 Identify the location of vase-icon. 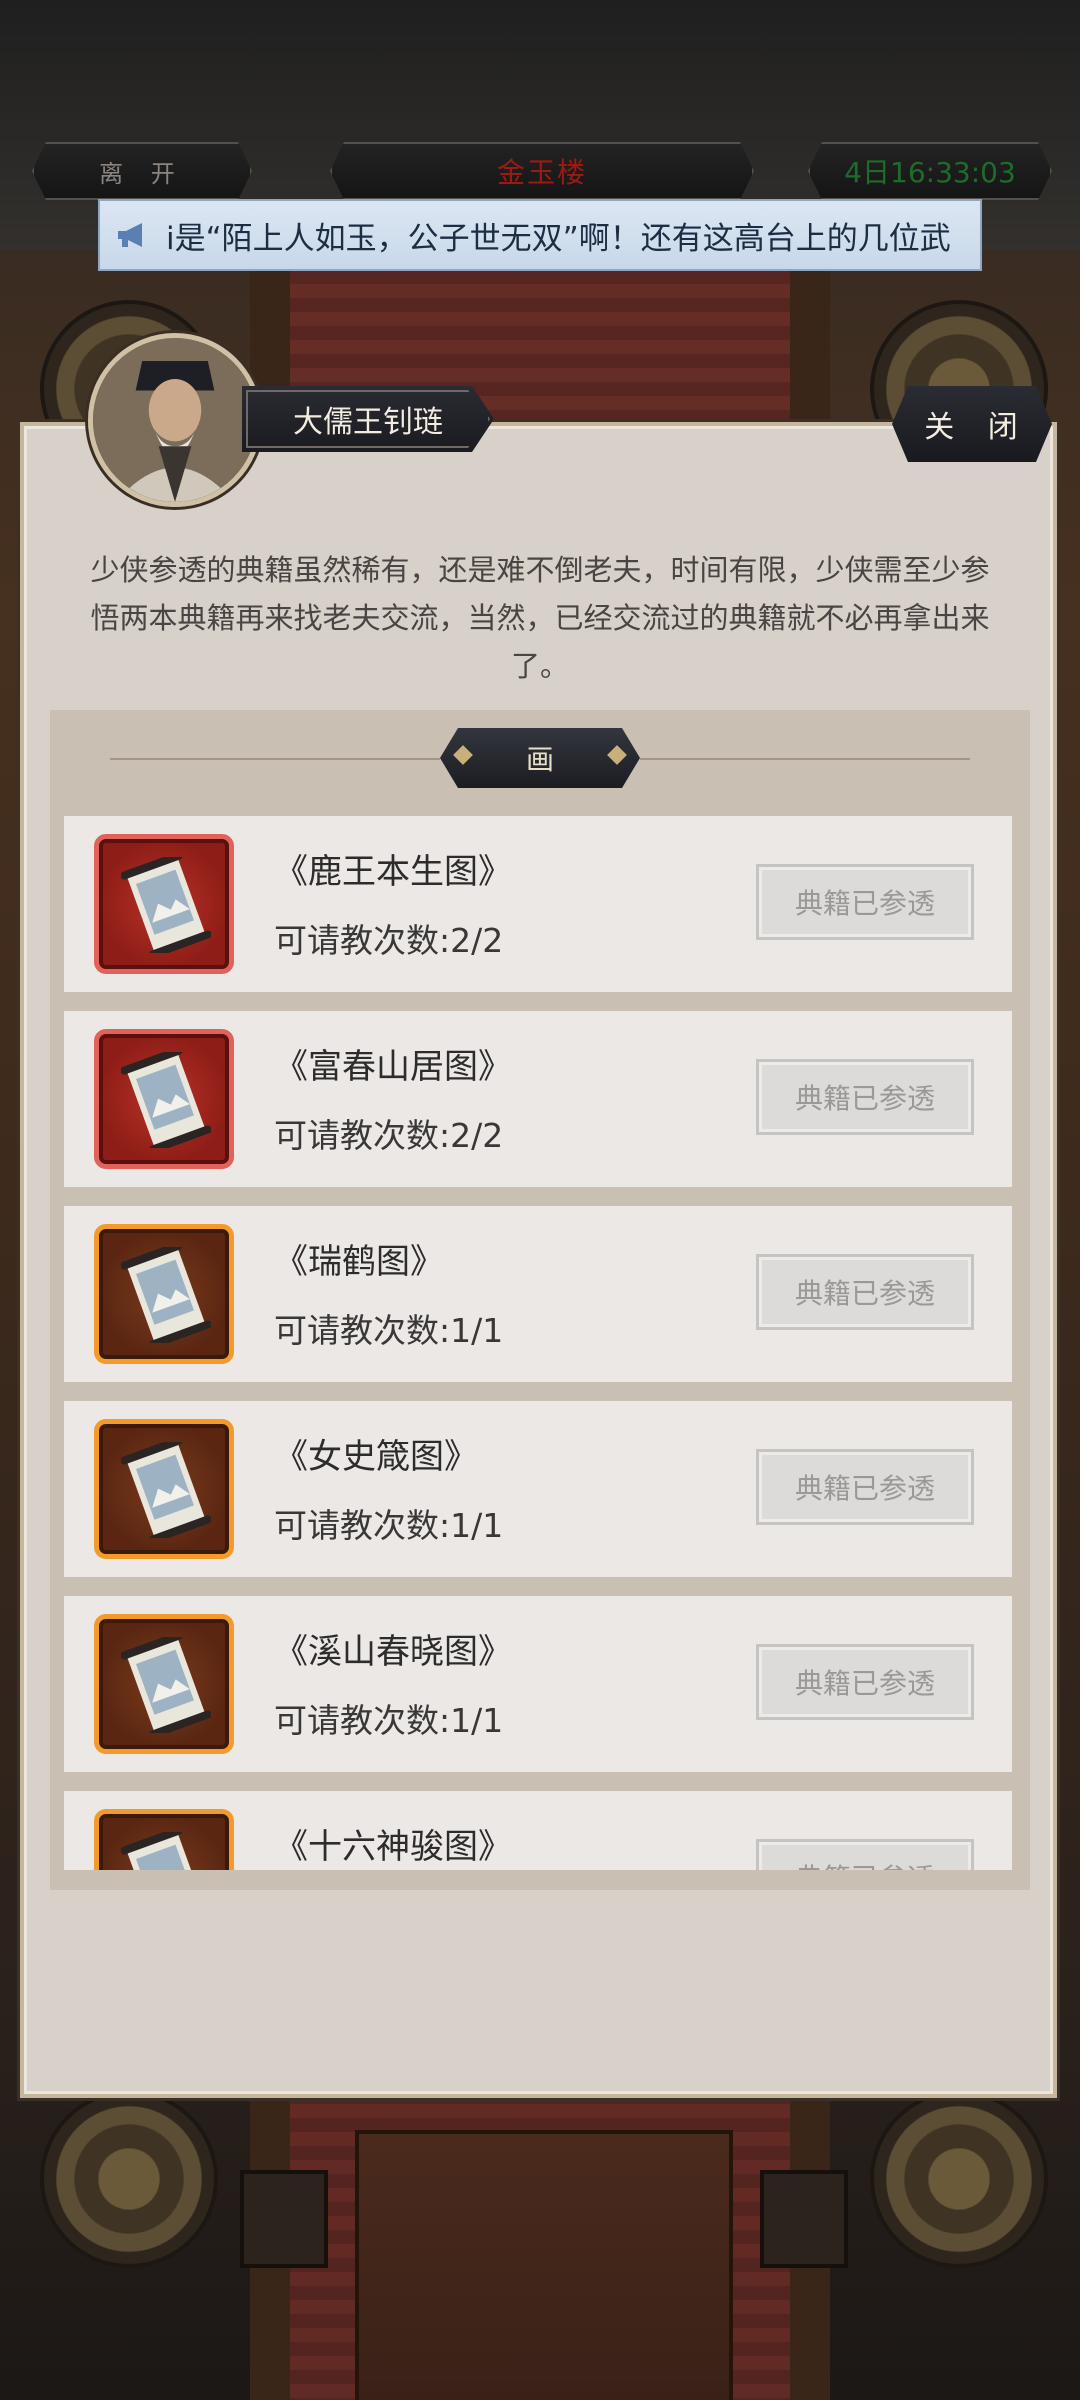
(284, 2219).